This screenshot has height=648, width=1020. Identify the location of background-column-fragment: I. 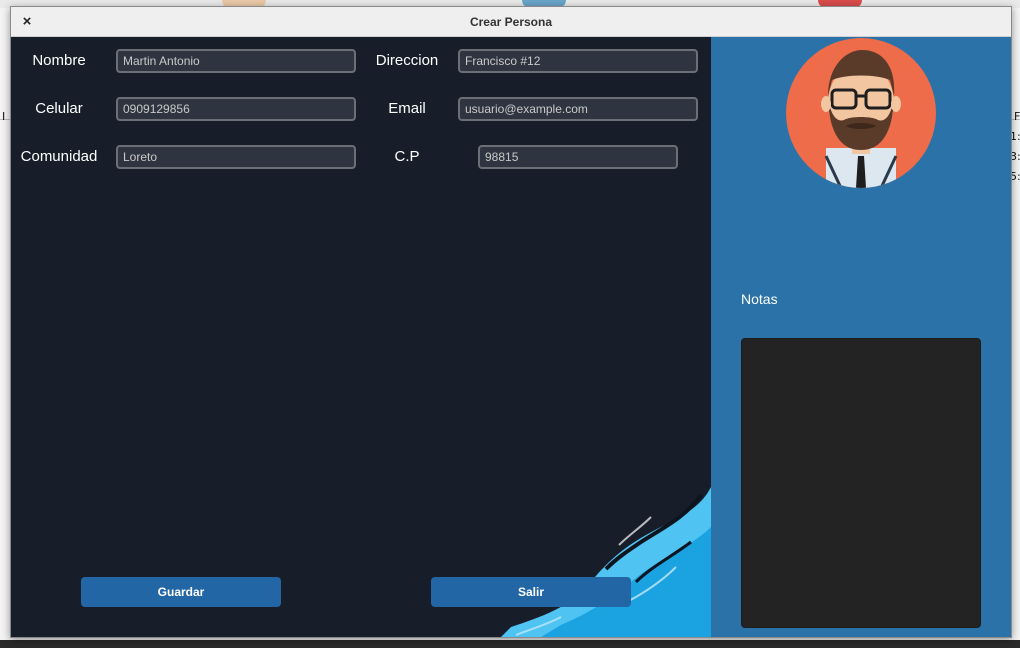
(4, 116).